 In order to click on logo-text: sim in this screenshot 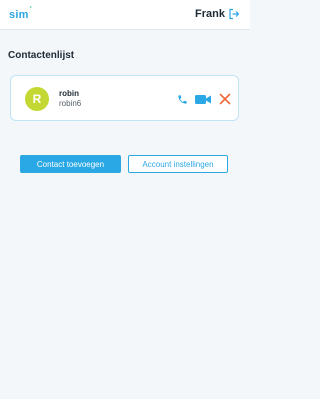, I will do `click(19, 15)`.